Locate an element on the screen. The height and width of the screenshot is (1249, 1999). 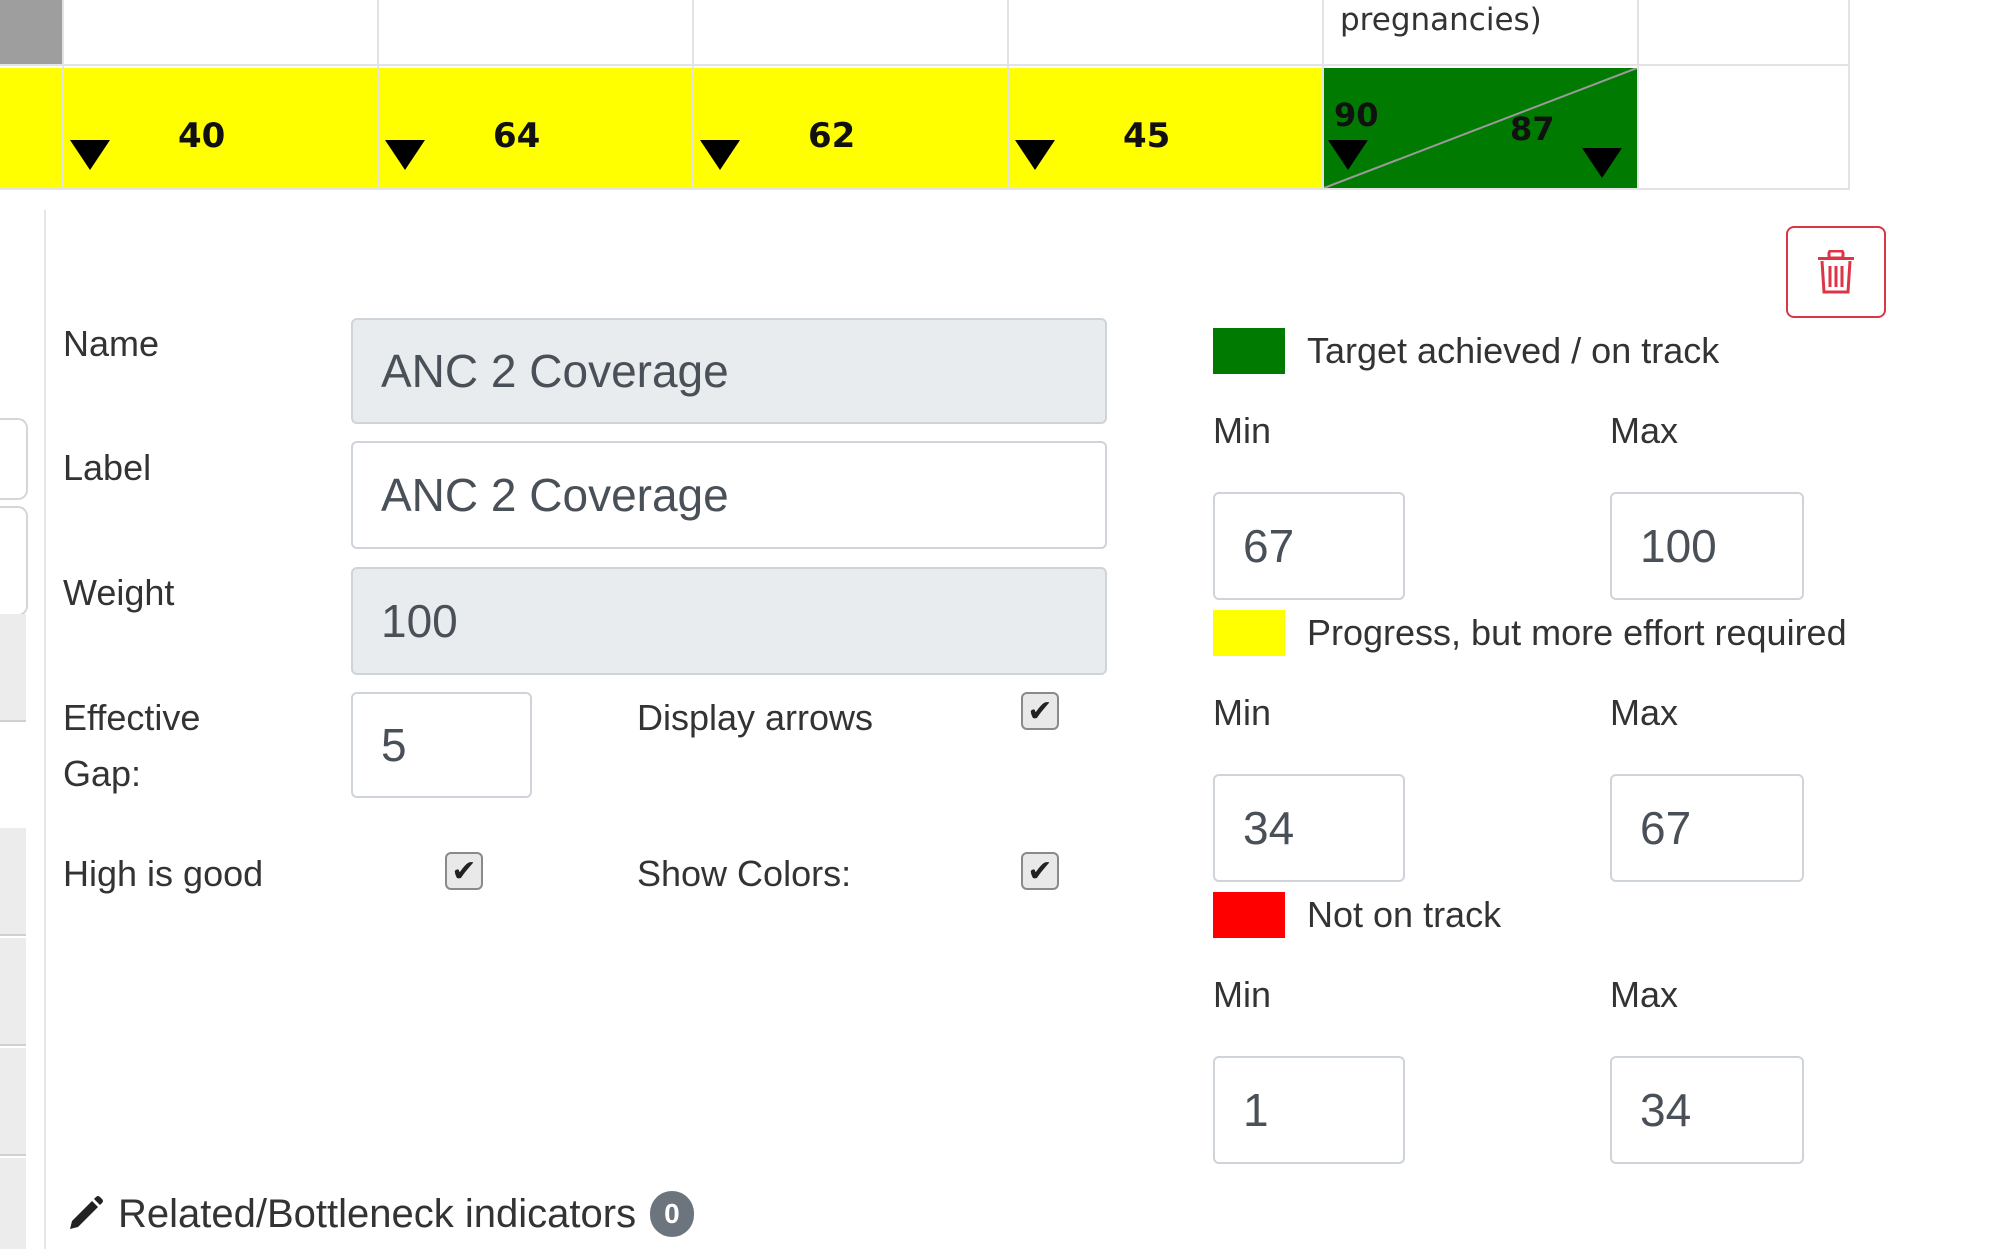
related-indicators-toggle: Related/Bottleneck indicators 0 is located at coordinates (380, 1214).